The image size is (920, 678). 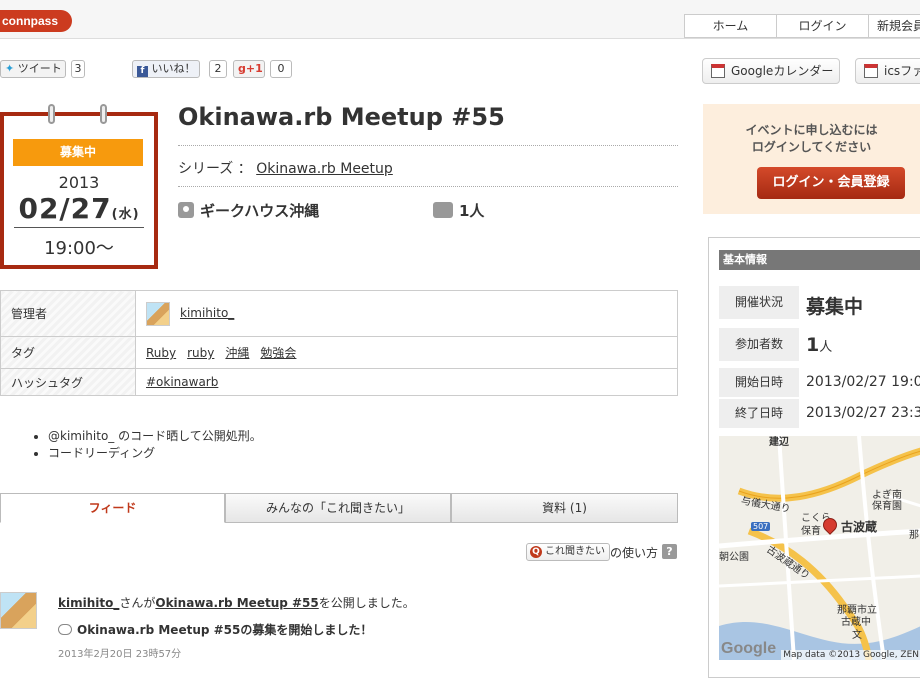 I want to click on feed-event-link: Okinawa.rb Meetup #55, so click(x=236, y=603).